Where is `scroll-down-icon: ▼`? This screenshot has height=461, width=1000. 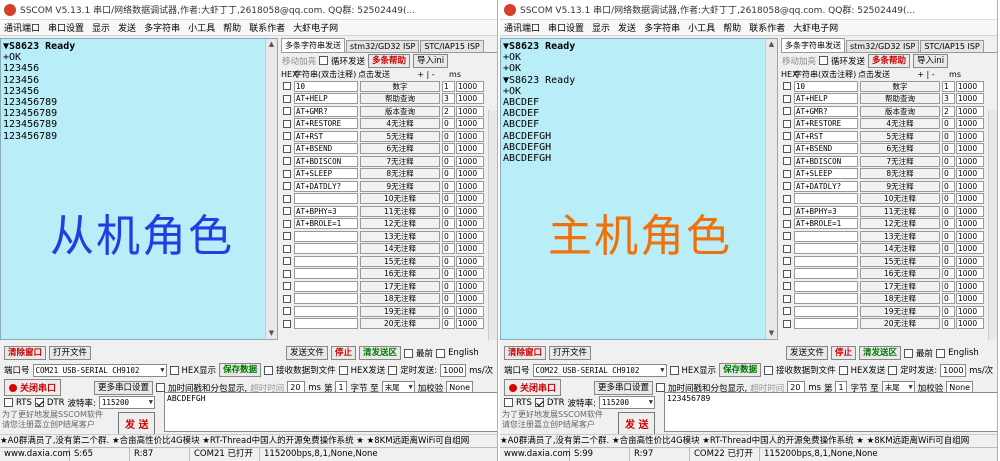
scroll-down-icon: ▼ is located at coordinates (771, 333).